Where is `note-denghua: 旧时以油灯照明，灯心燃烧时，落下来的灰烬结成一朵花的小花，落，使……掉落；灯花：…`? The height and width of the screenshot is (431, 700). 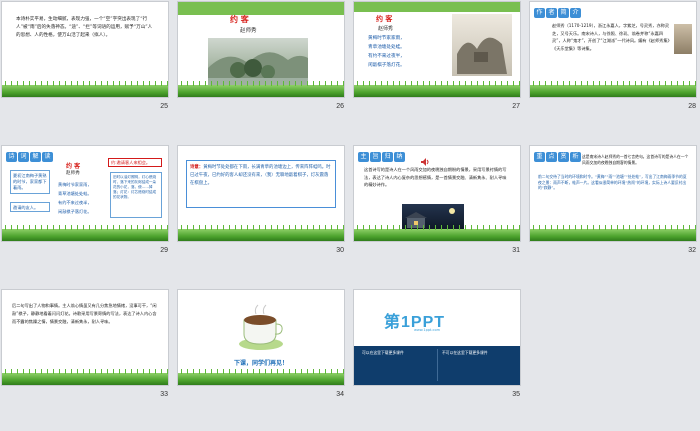
note-denghua: 旧时以油灯照明，灯心燃烧时，落下来的灰烬结成一朵花的小花，落，使……掉落；灯花：… is located at coordinates (136, 195).